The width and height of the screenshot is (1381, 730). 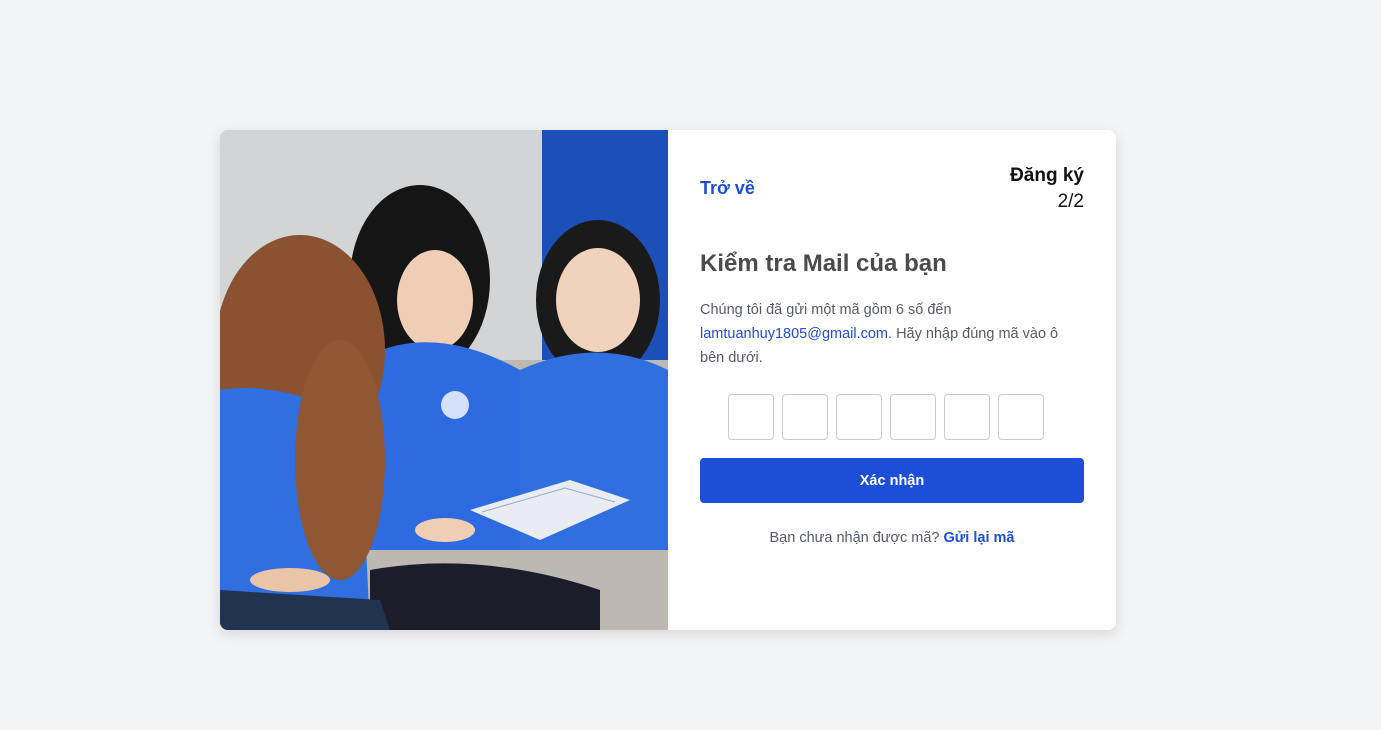 What do you see at coordinates (979, 538) in the screenshot?
I see `resend-code-link: Gửi lại mã` at bounding box center [979, 538].